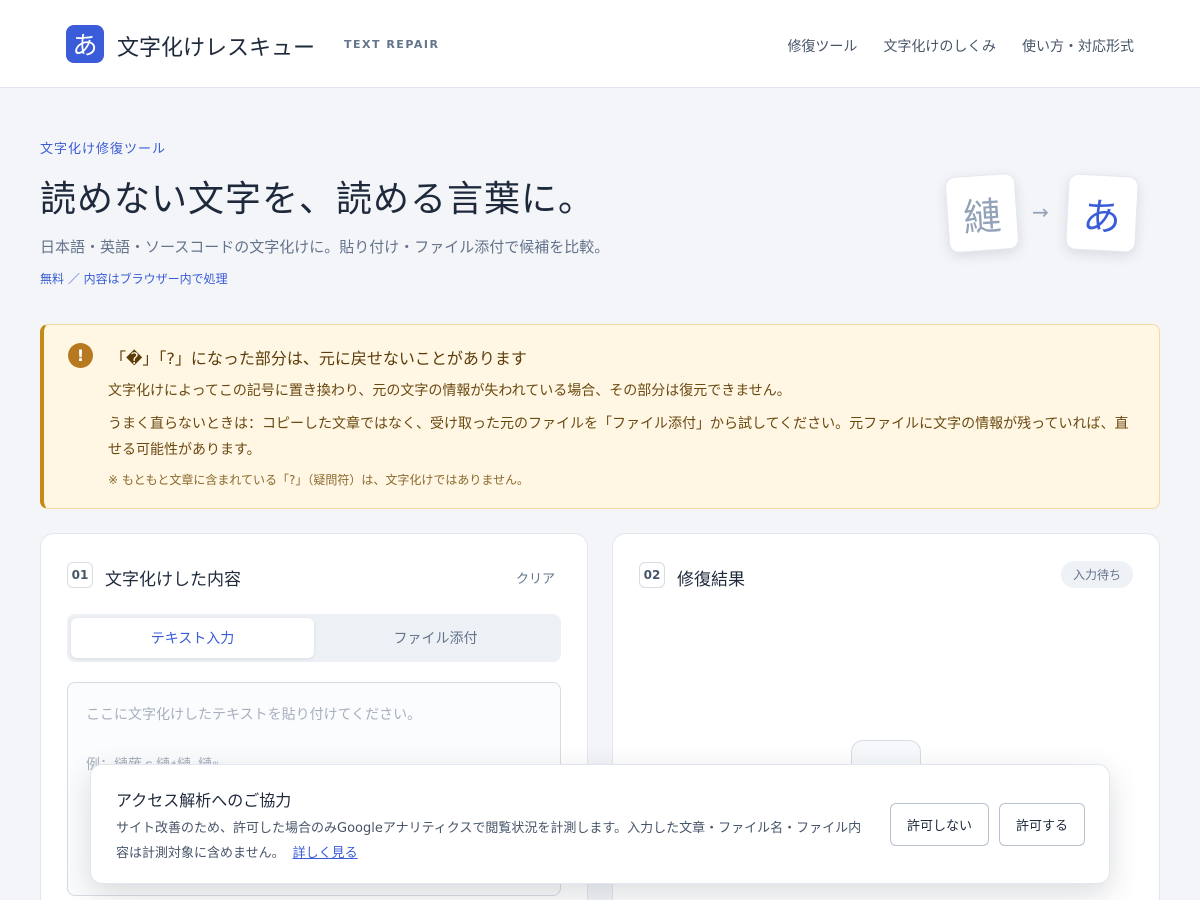 The image size is (1200, 900). What do you see at coordinates (319, 480) in the screenshot?
I see `warning-footnote: ※ もともと文章に含まれている「?」（疑問符）は、文字化けではありません。` at bounding box center [319, 480].